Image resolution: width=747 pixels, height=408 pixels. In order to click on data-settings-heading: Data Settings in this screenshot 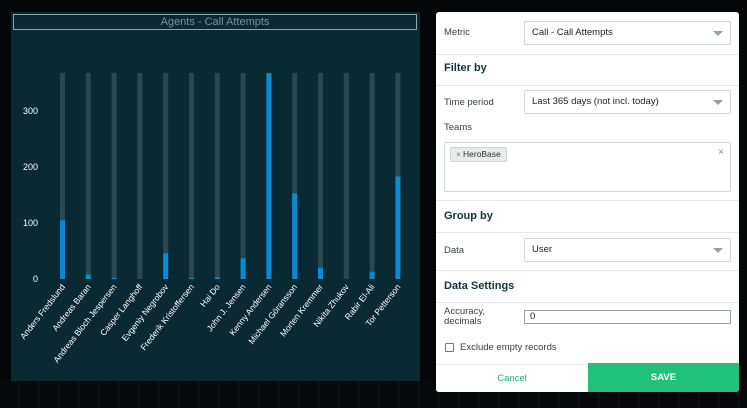, I will do `click(479, 286)`.